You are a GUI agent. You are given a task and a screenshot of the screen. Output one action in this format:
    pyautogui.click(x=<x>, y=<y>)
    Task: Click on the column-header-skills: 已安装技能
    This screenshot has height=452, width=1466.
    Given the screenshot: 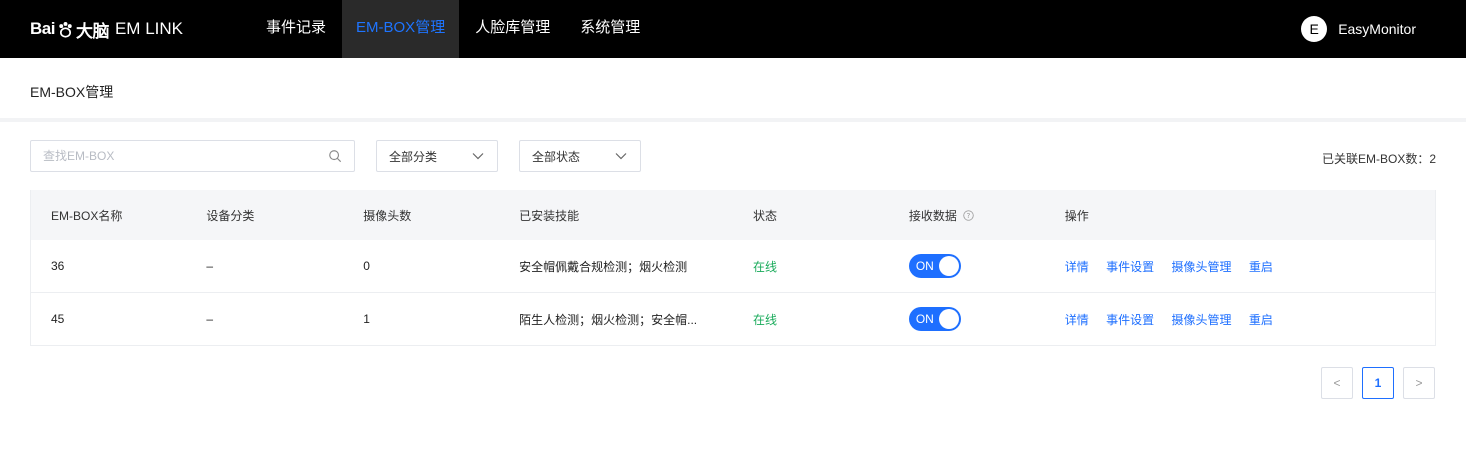 What is the action you would take?
    pyautogui.click(x=616, y=215)
    